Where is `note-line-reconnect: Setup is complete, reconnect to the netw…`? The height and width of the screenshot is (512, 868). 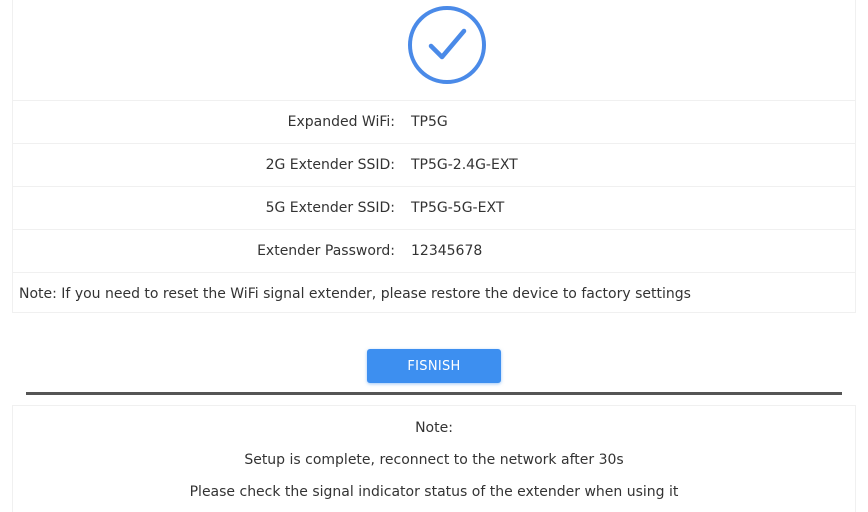
note-line-reconnect: Setup is complete, reconnect to the netw… is located at coordinates (434, 460).